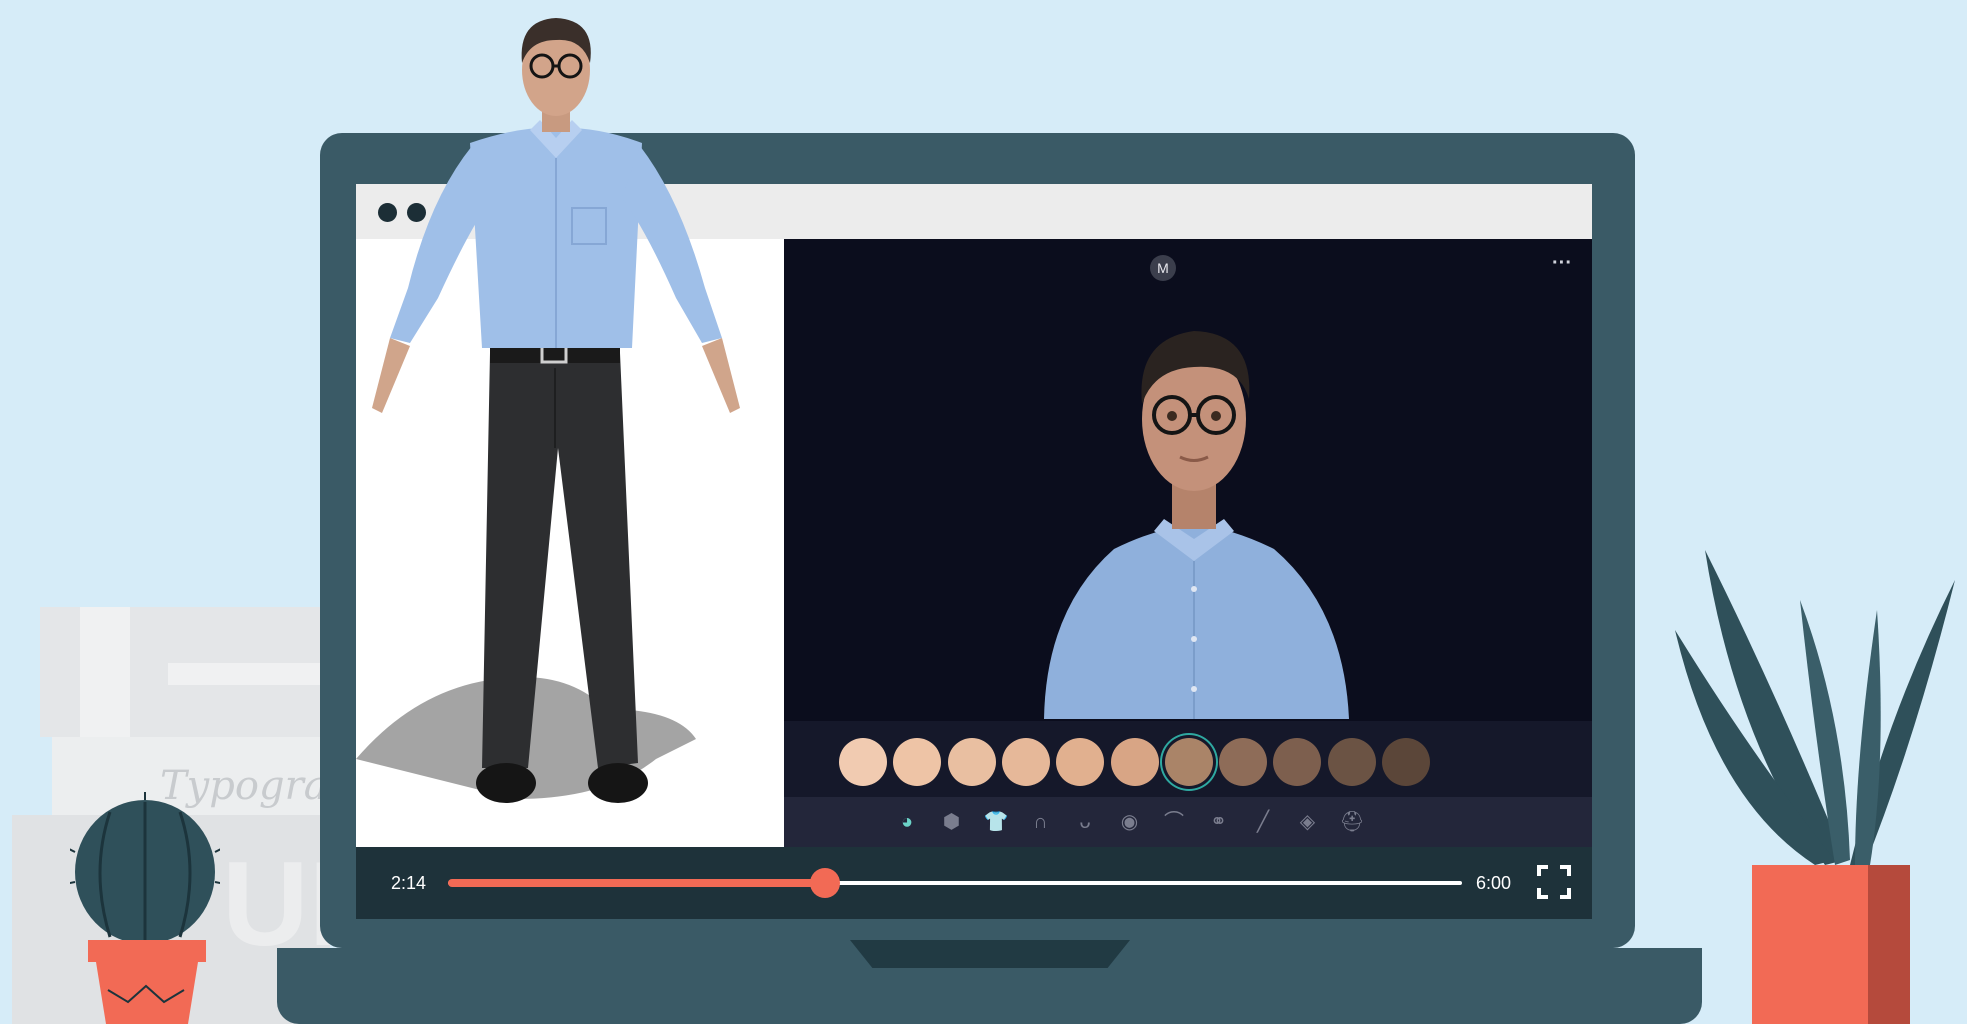 The height and width of the screenshot is (1024, 1967). Describe the element at coordinates (825, 883) in the screenshot. I see `seek-thumb` at that location.